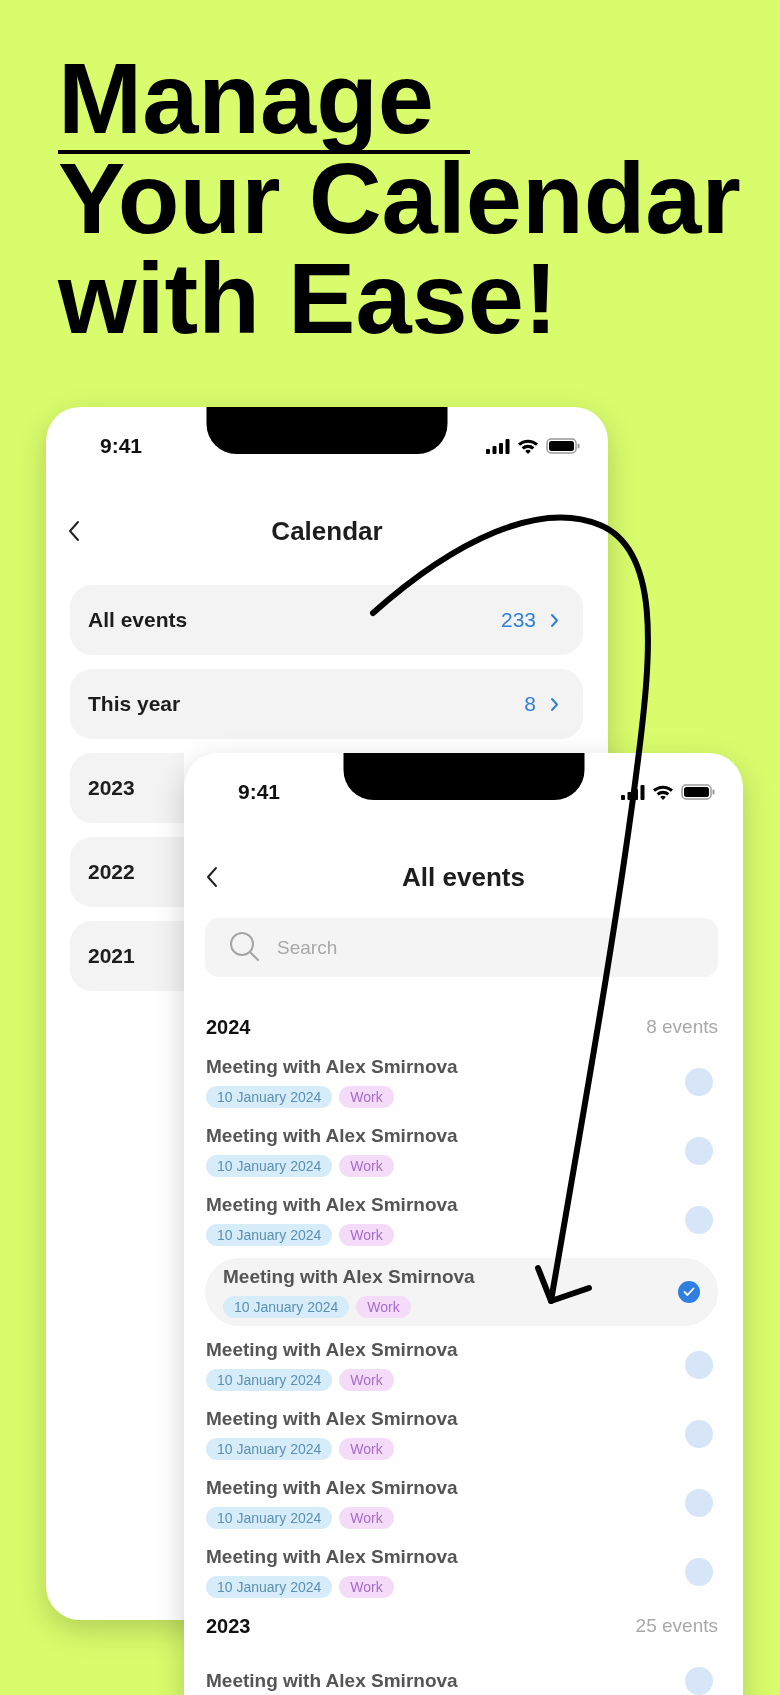  Describe the element at coordinates (138, 620) in the screenshot. I see `item-label: All events` at that location.